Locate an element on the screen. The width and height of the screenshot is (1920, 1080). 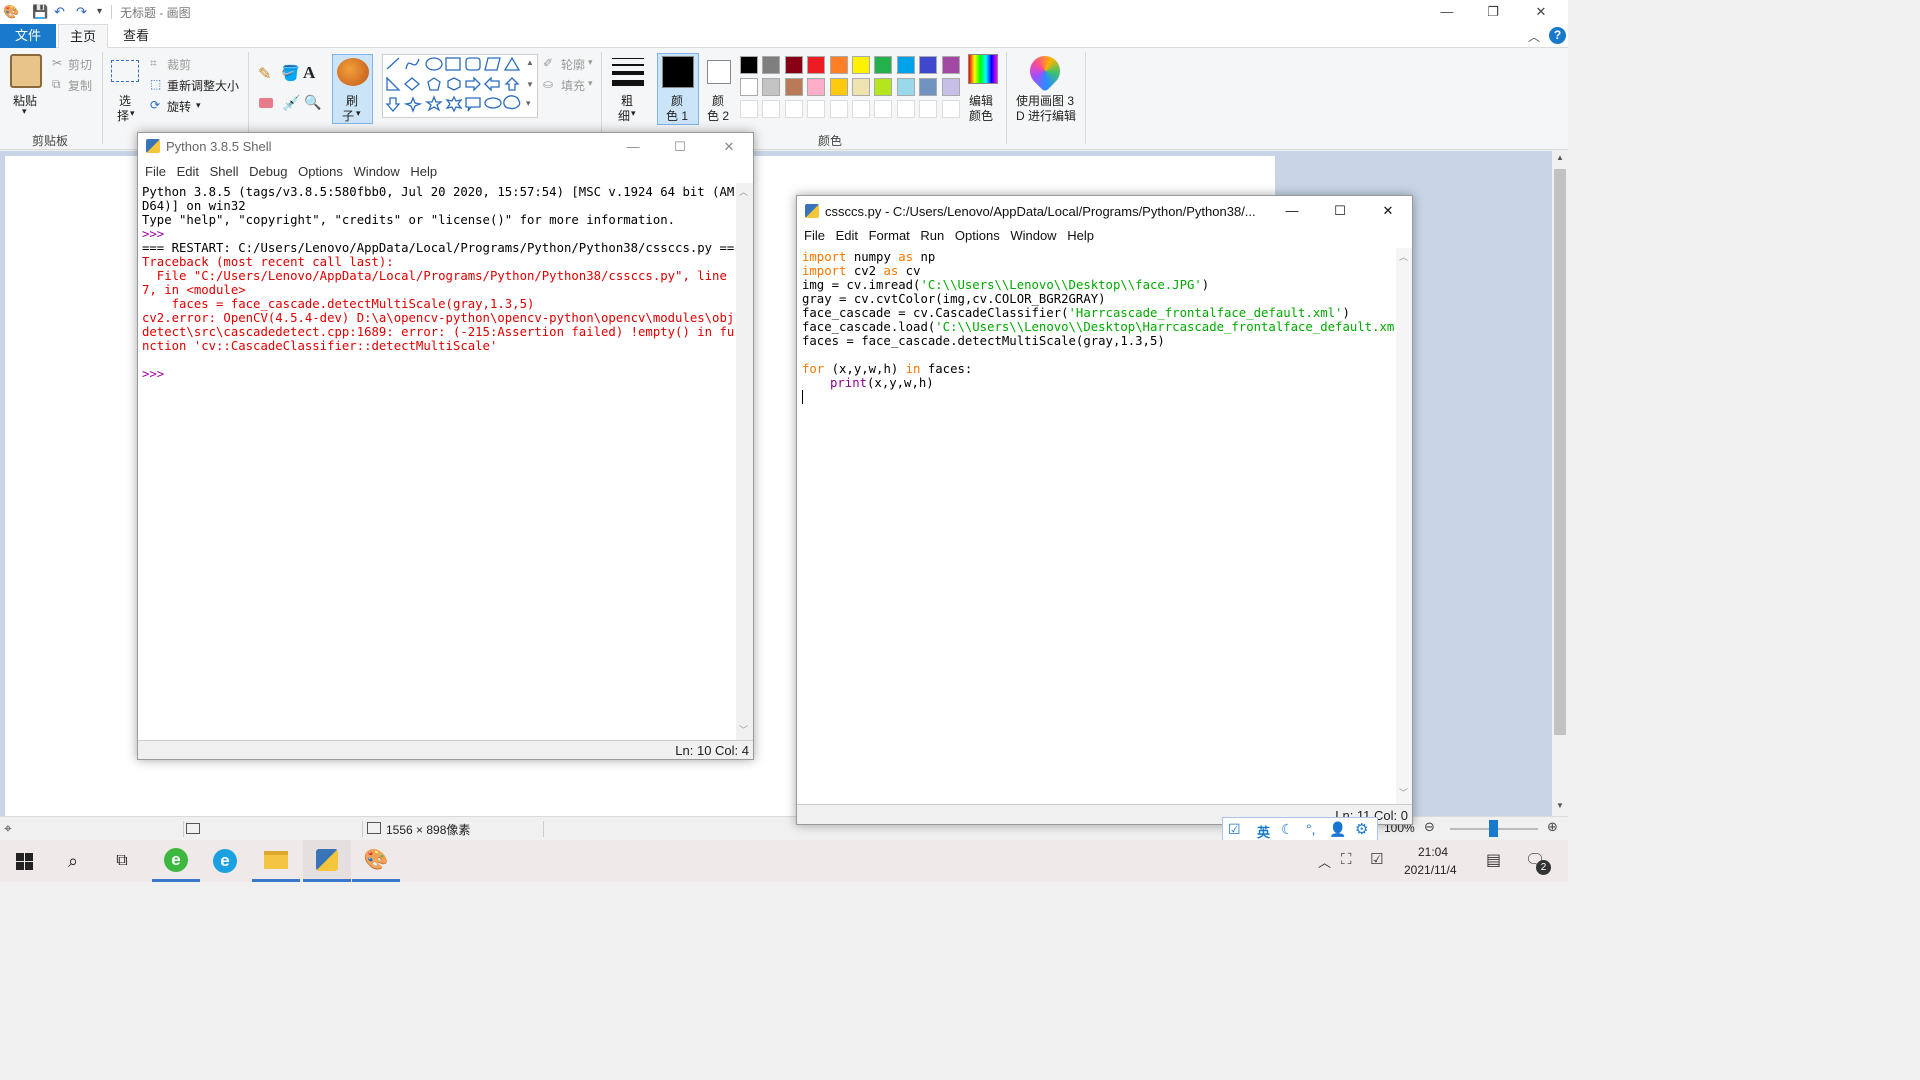
shell-menu-debug: Debug is located at coordinates (268, 171).